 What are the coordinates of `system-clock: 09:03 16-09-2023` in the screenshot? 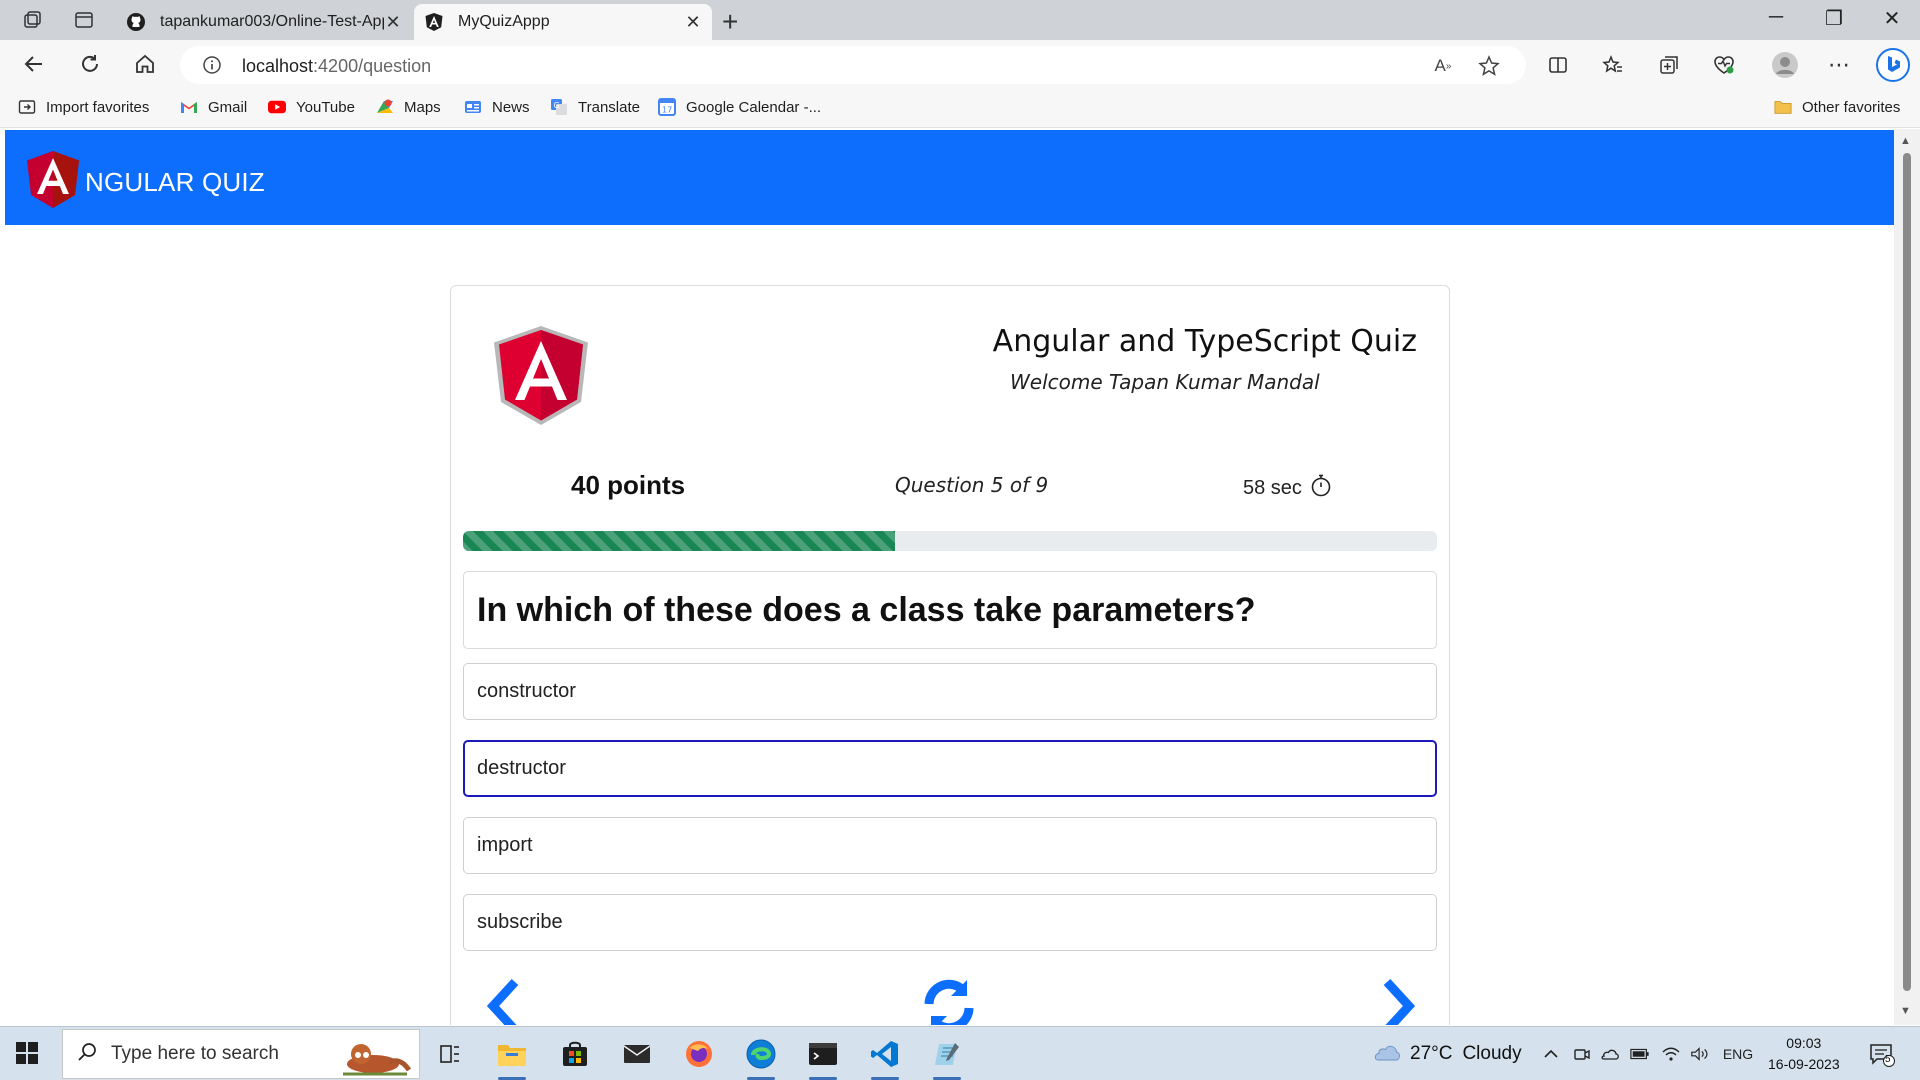 It's located at (1804, 1054).